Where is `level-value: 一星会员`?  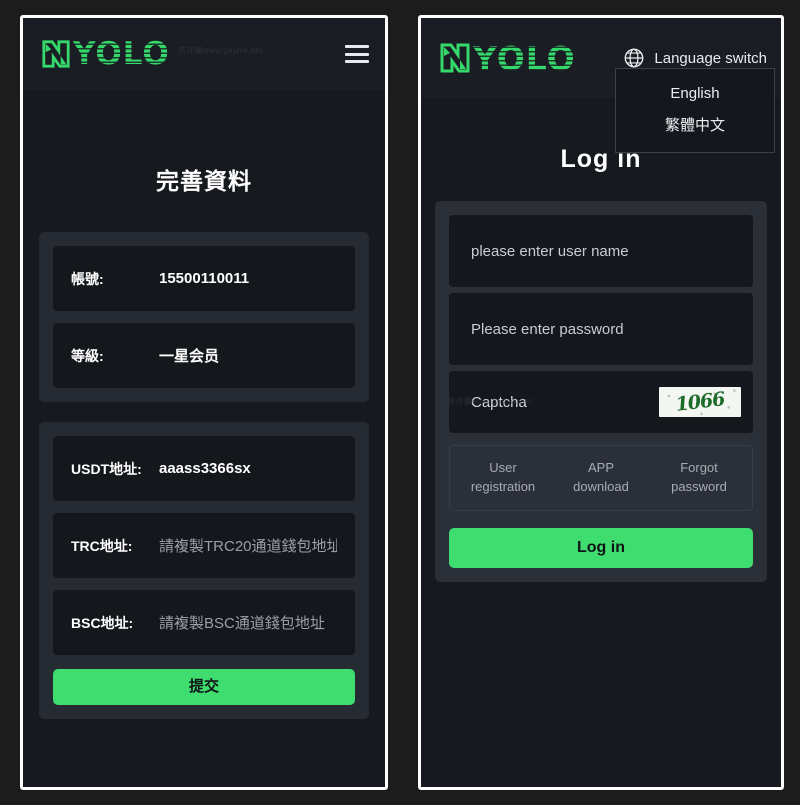
level-value: 一星会员 is located at coordinates (189, 356).